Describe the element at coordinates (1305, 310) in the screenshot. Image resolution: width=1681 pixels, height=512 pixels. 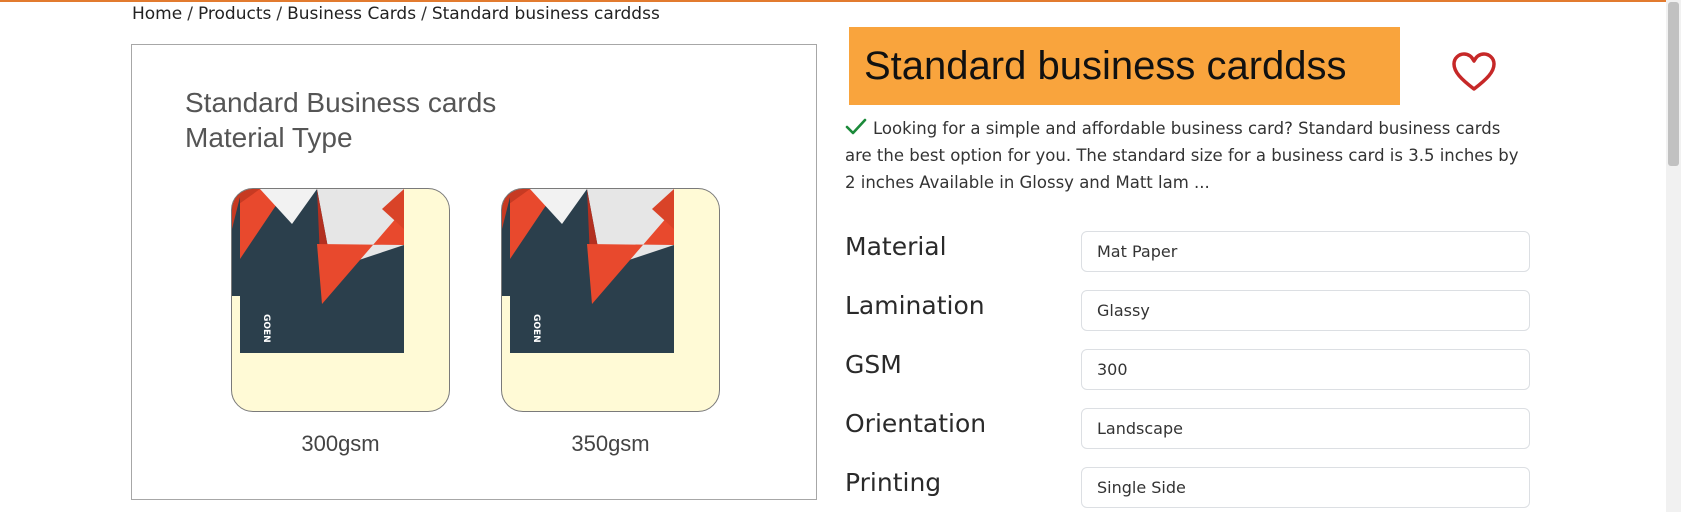
I see `lamination-field: Glassy` at that location.